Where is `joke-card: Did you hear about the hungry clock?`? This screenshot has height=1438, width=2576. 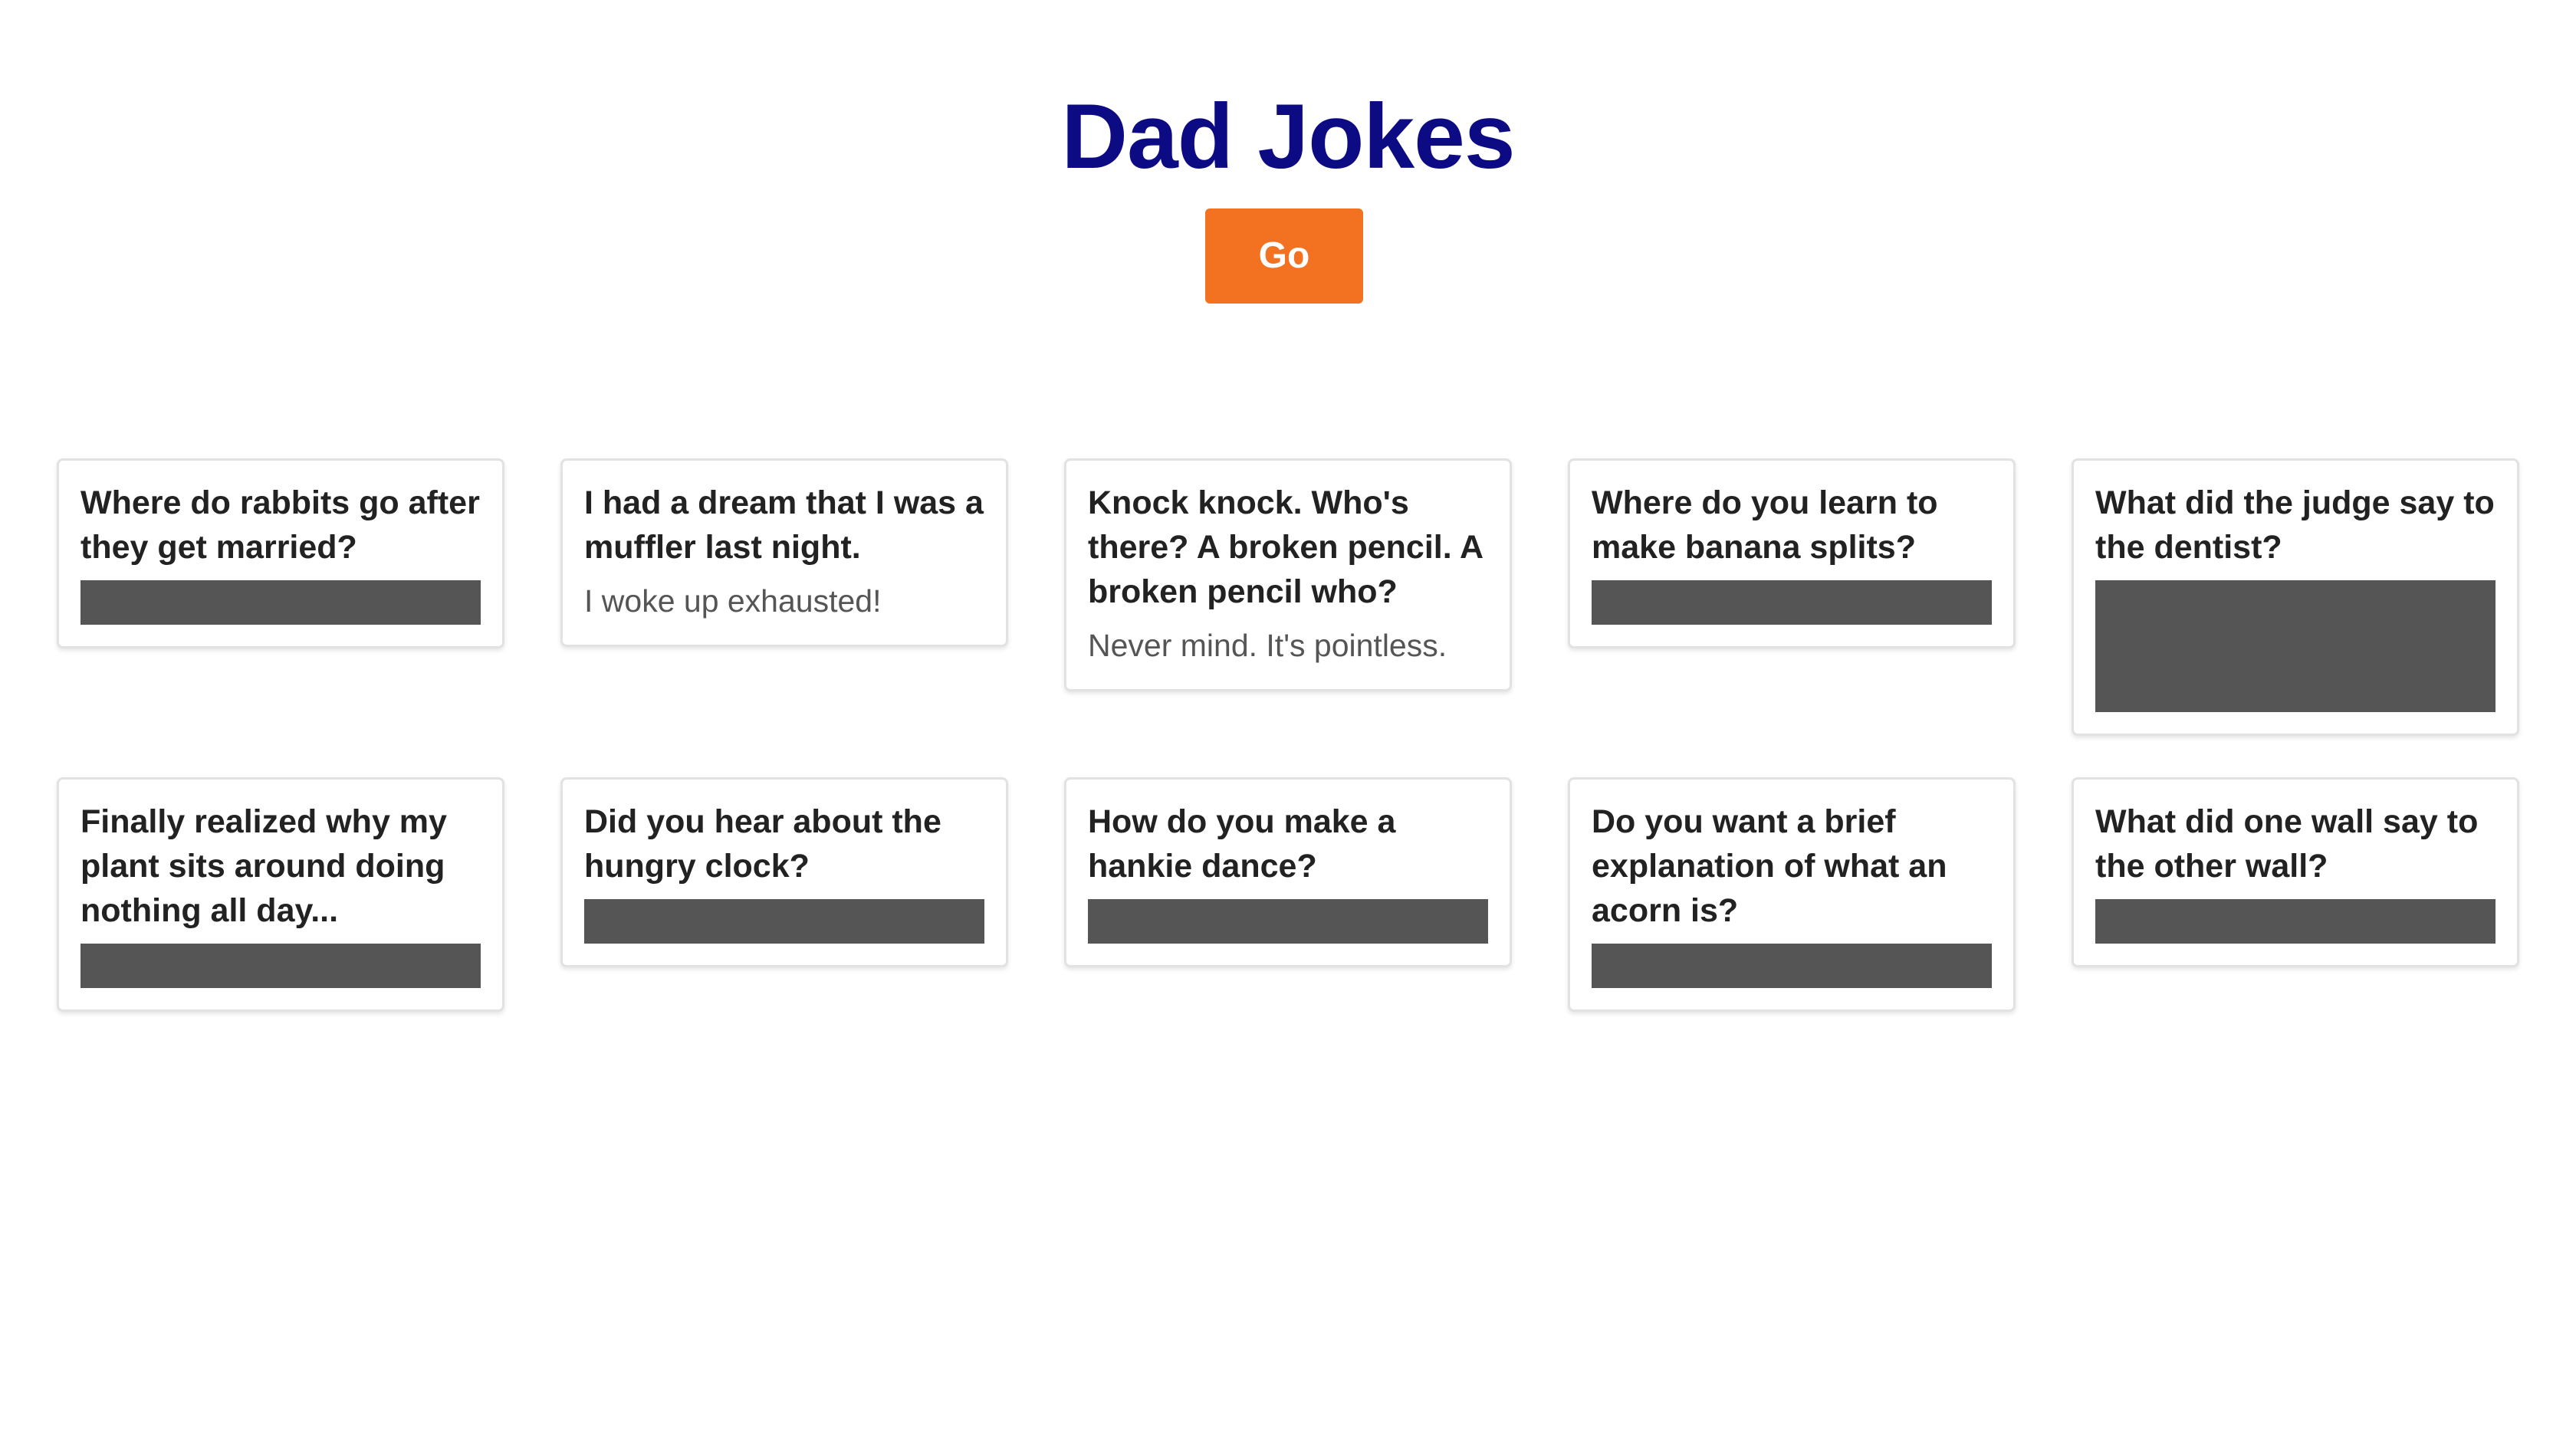
joke-card: Did you hear about the hungry clock? is located at coordinates (784, 872).